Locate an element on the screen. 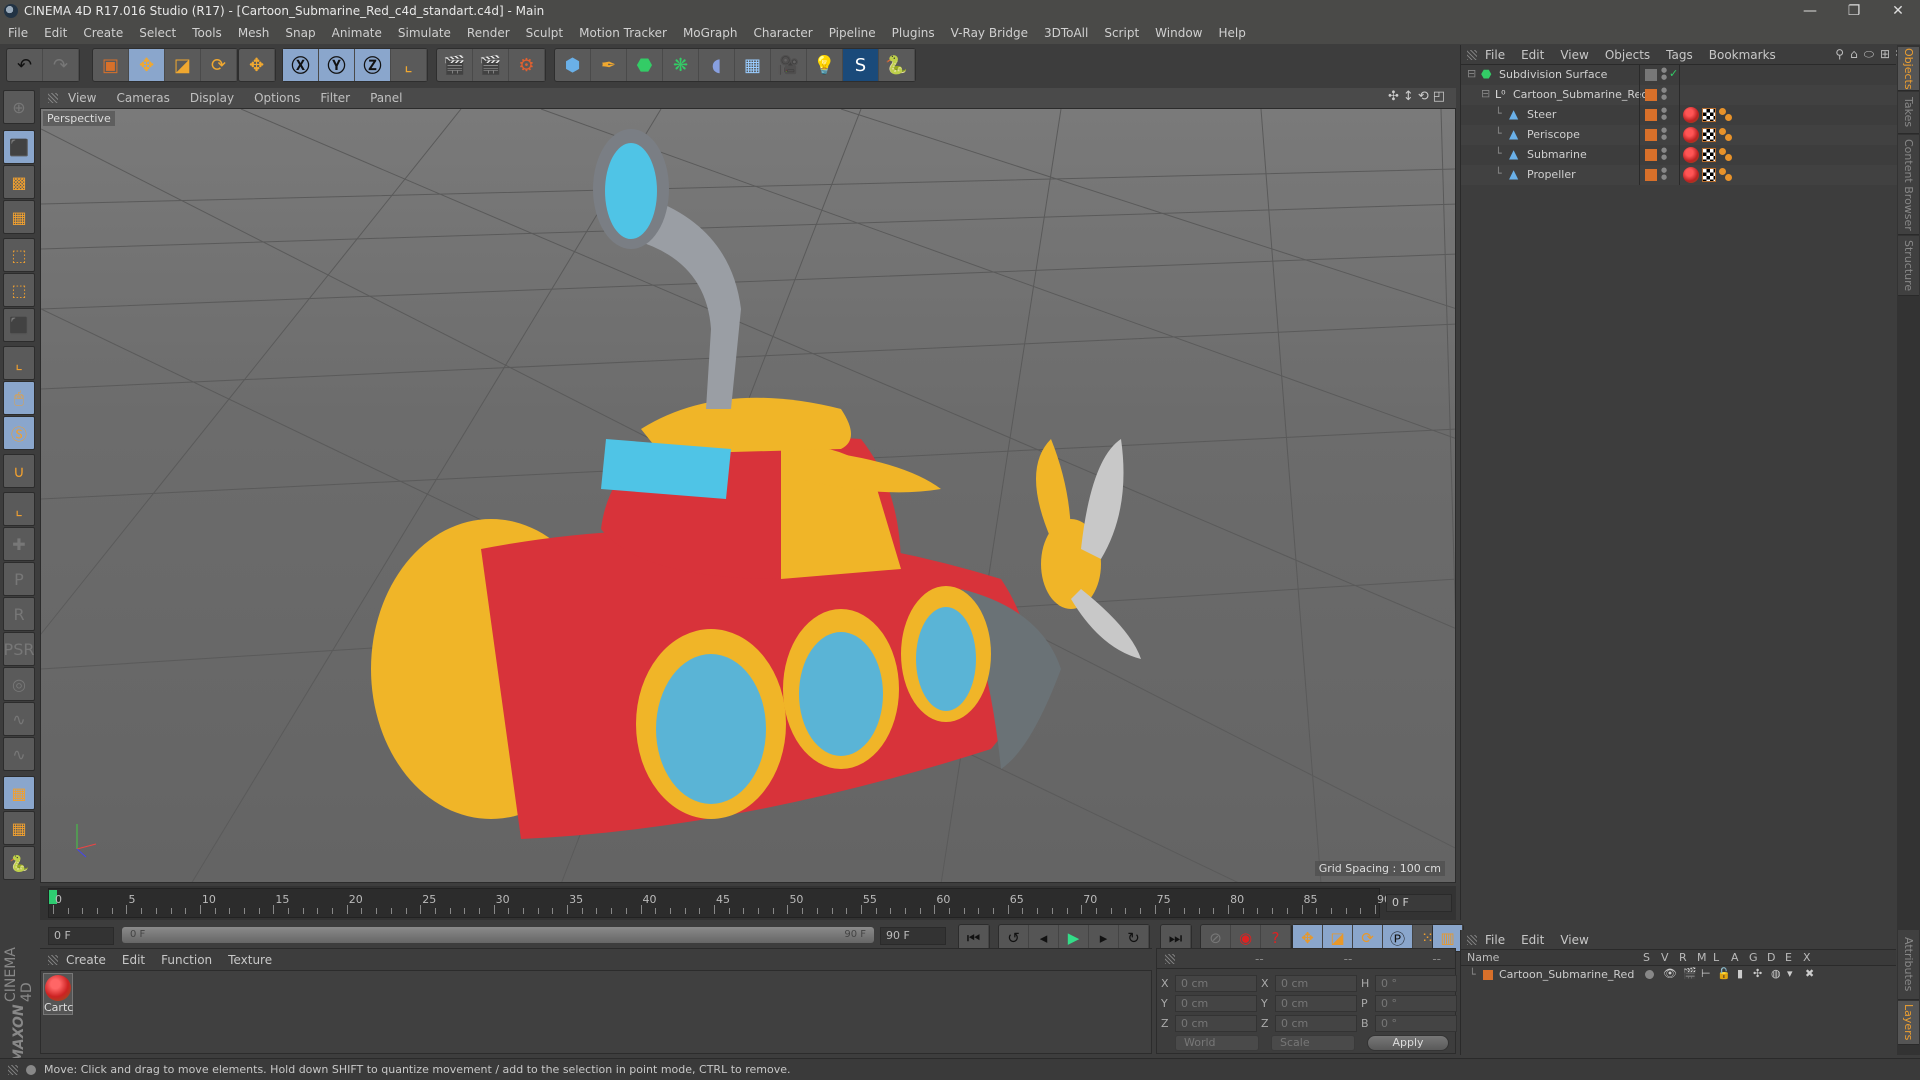  layer-xref-icon: ✖ is located at coordinates (1809, 973).